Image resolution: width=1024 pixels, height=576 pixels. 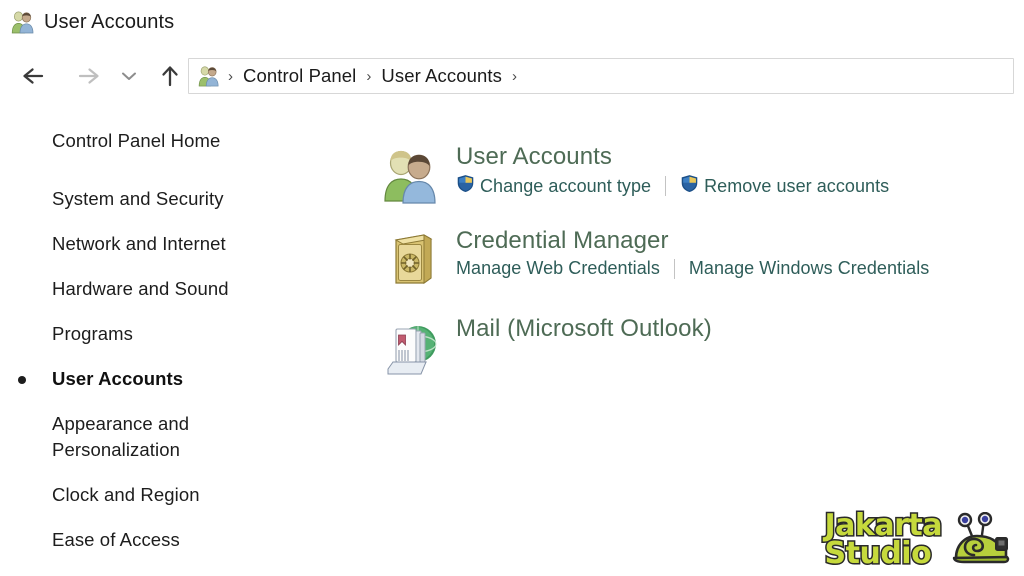 What do you see at coordinates (109, 21) in the screenshot?
I see `window-title: User Accounts` at bounding box center [109, 21].